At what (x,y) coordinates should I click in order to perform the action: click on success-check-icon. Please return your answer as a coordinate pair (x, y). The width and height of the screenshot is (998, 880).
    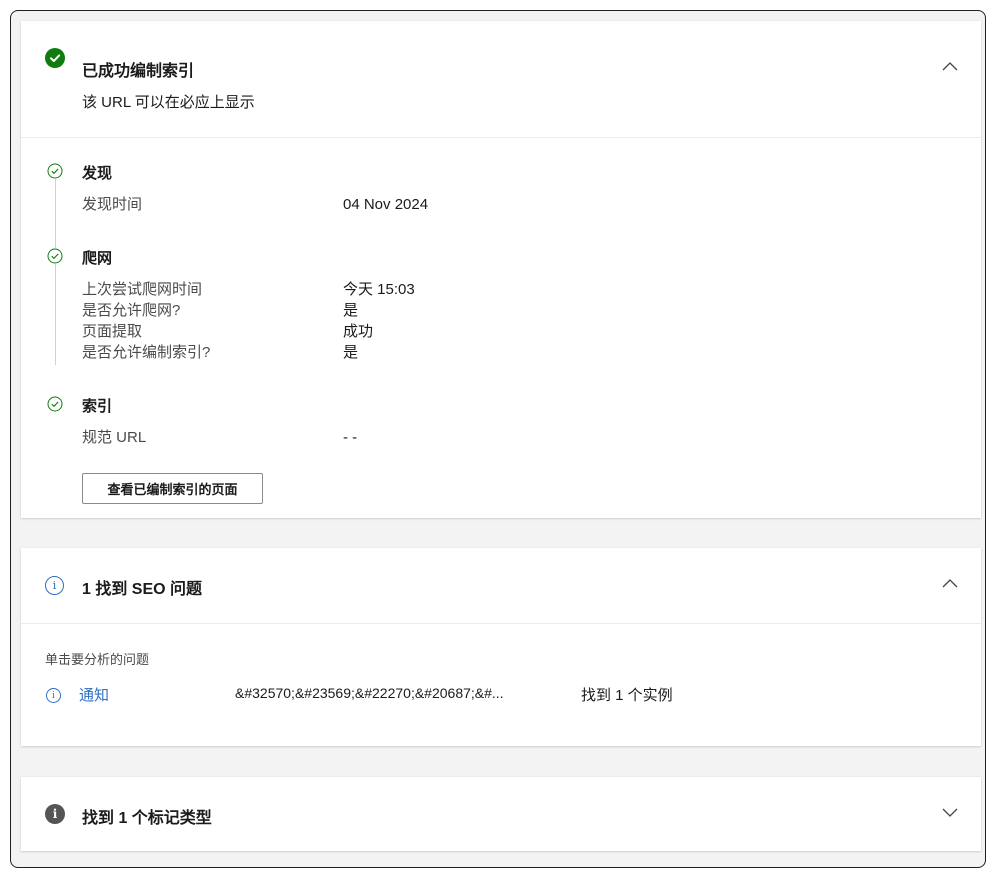
    Looking at the image, I should click on (55, 58).